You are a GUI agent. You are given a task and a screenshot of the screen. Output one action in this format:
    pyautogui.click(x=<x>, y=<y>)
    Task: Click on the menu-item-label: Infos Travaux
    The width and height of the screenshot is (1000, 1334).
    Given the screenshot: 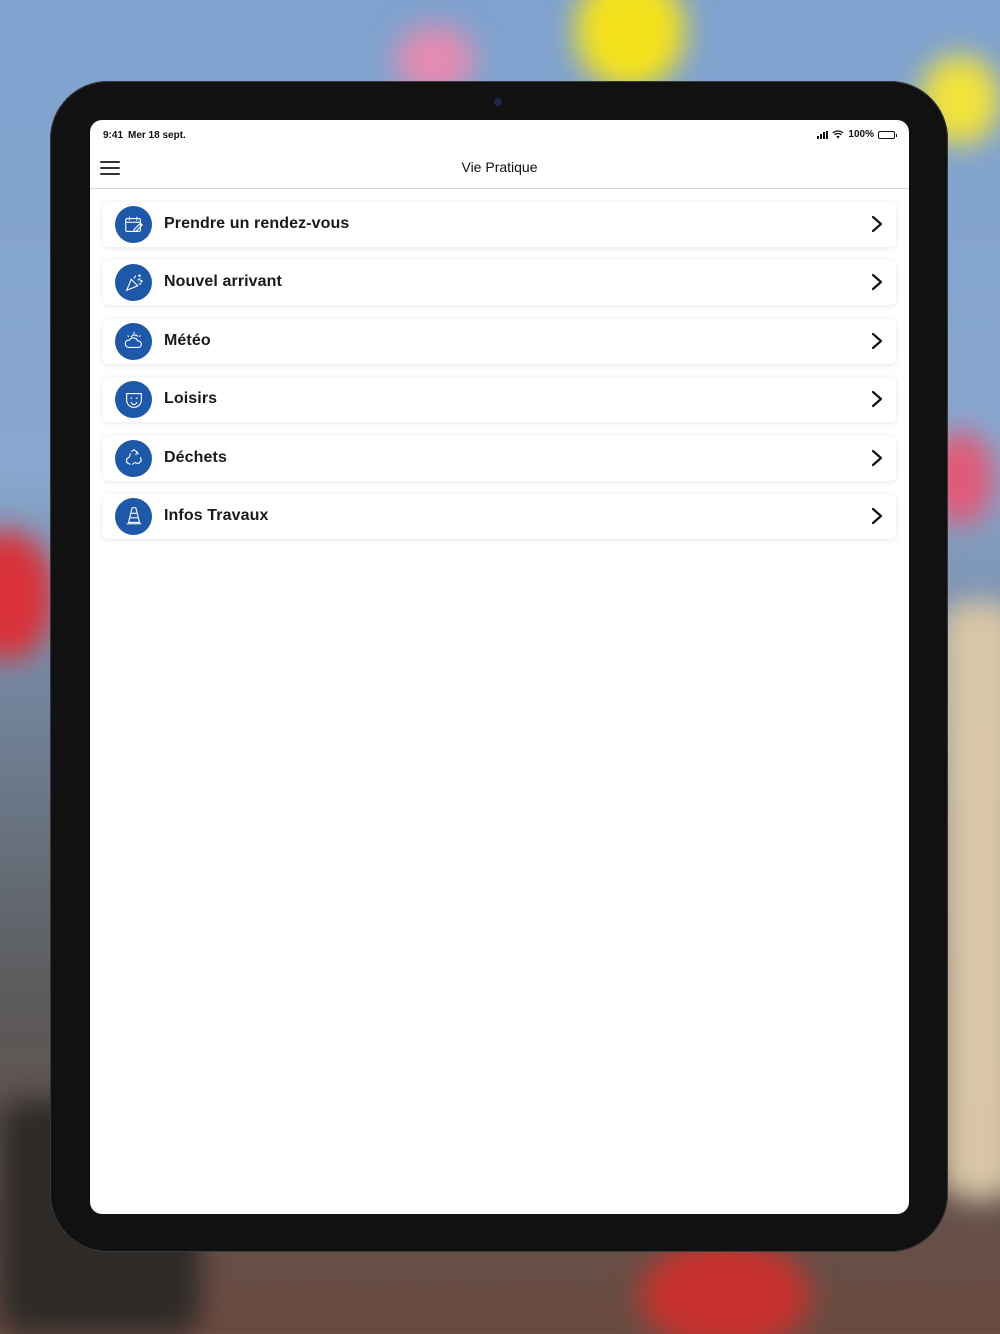 What is the action you would take?
    pyautogui.click(x=216, y=515)
    